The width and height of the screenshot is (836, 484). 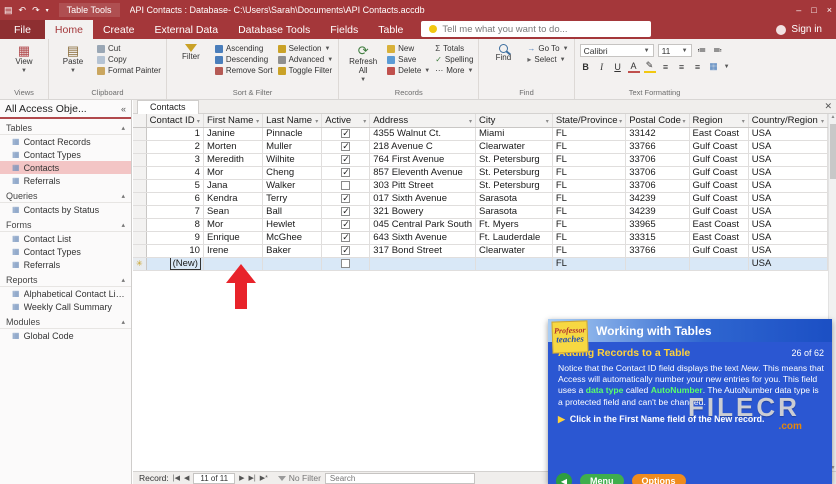 What do you see at coordinates (292, 147) in the screenshot?
I see `cell-last: Muller` at bounding box center [292, 147].